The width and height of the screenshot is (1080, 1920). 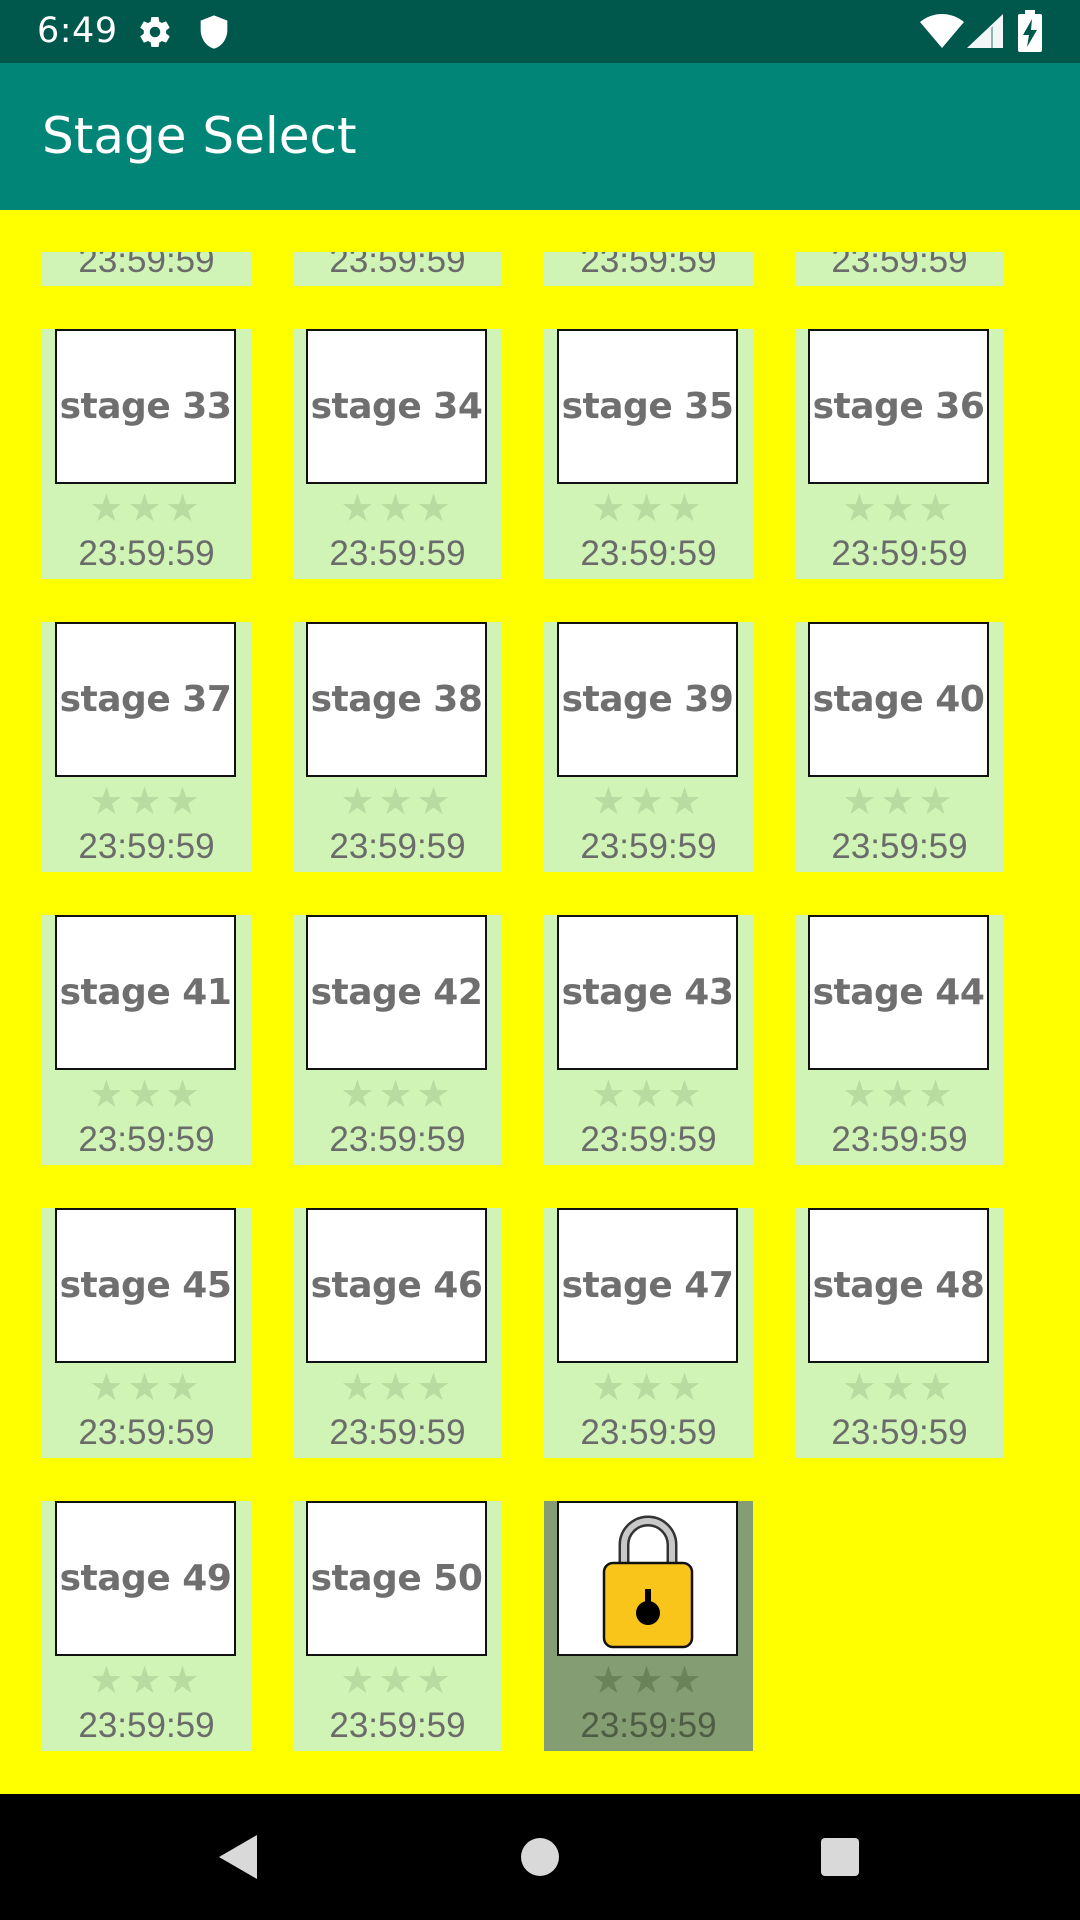 I want to click on stage-cell: stage 33 ★★★ 23:59:59, so click(x=146, y=454).